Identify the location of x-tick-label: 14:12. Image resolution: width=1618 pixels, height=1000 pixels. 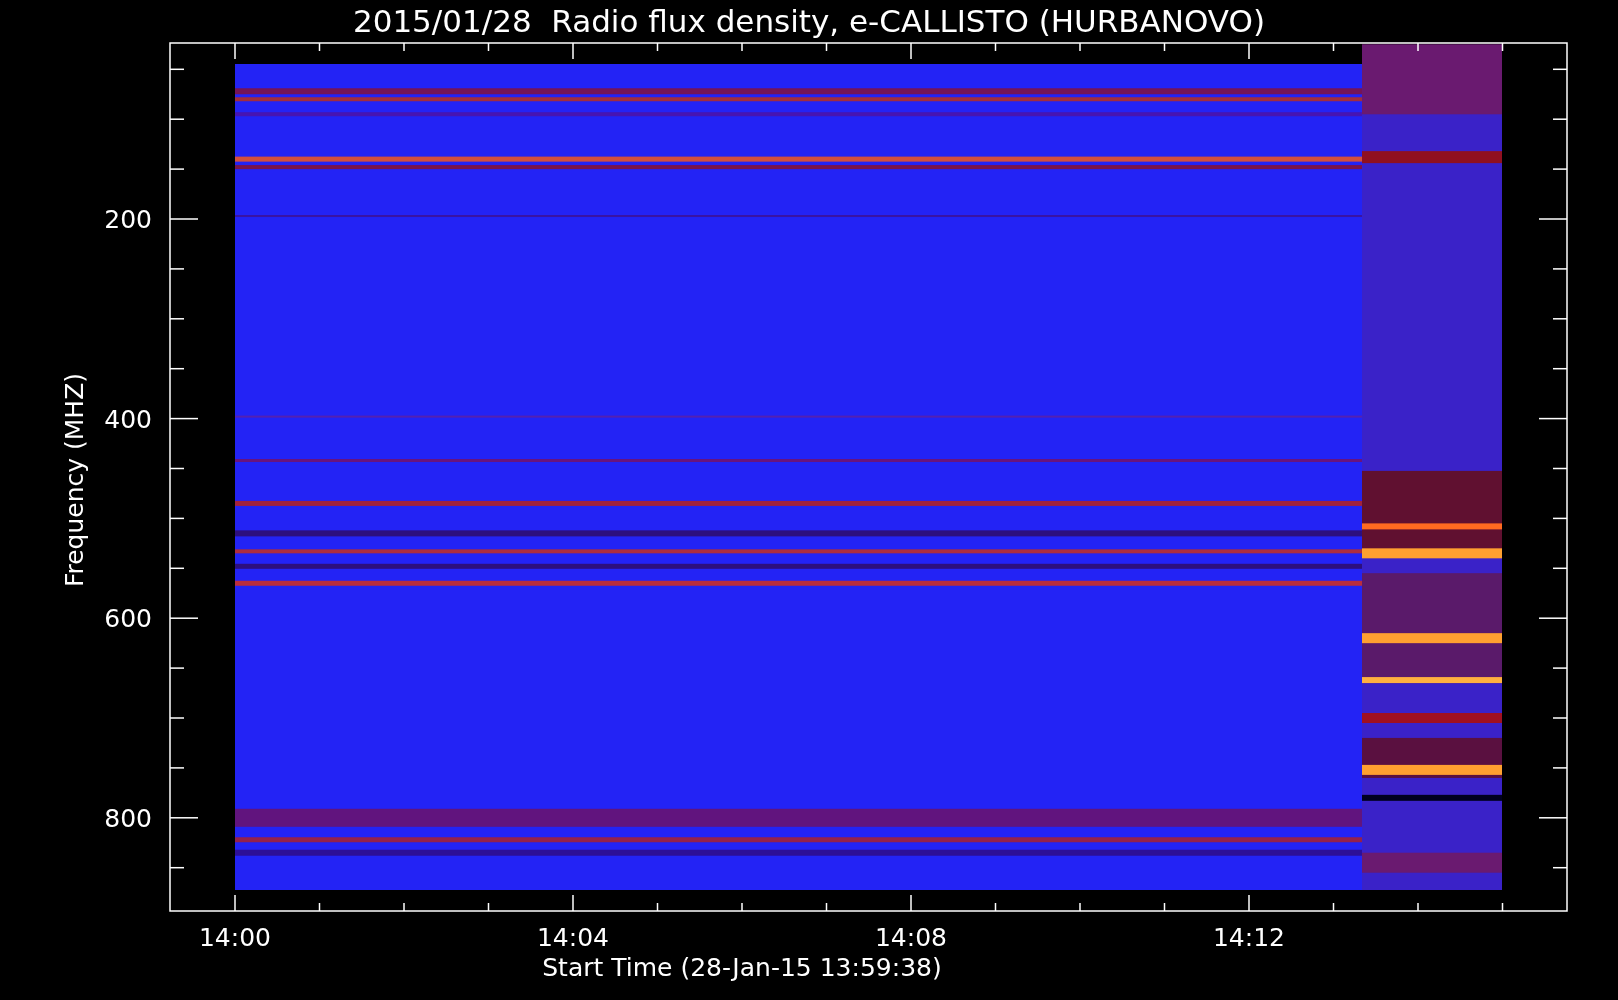
(1249, 937).